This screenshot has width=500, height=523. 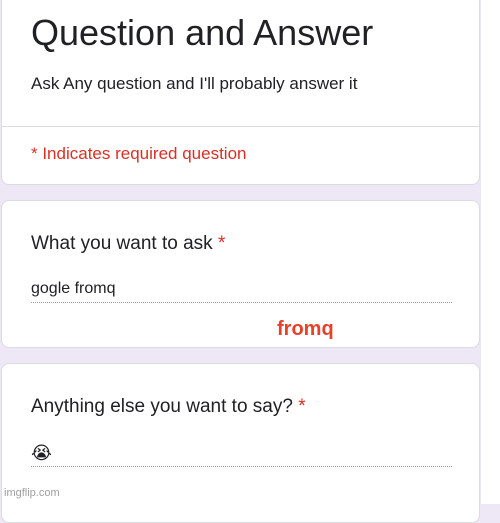 What do you see at coordinates (490, 252) in the screenshot?
I see `right-edge-strip` at bounding box center [490, 252].